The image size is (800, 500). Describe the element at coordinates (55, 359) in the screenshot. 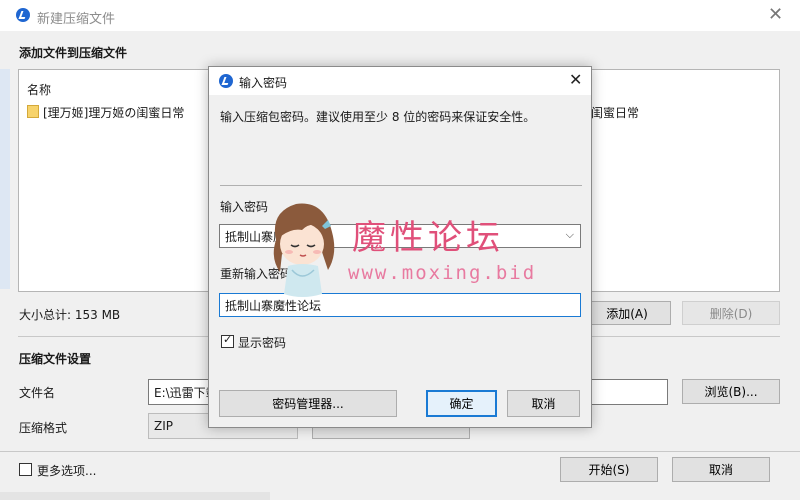

I see `compression-settings-title: 压缩文件设置` at that location.